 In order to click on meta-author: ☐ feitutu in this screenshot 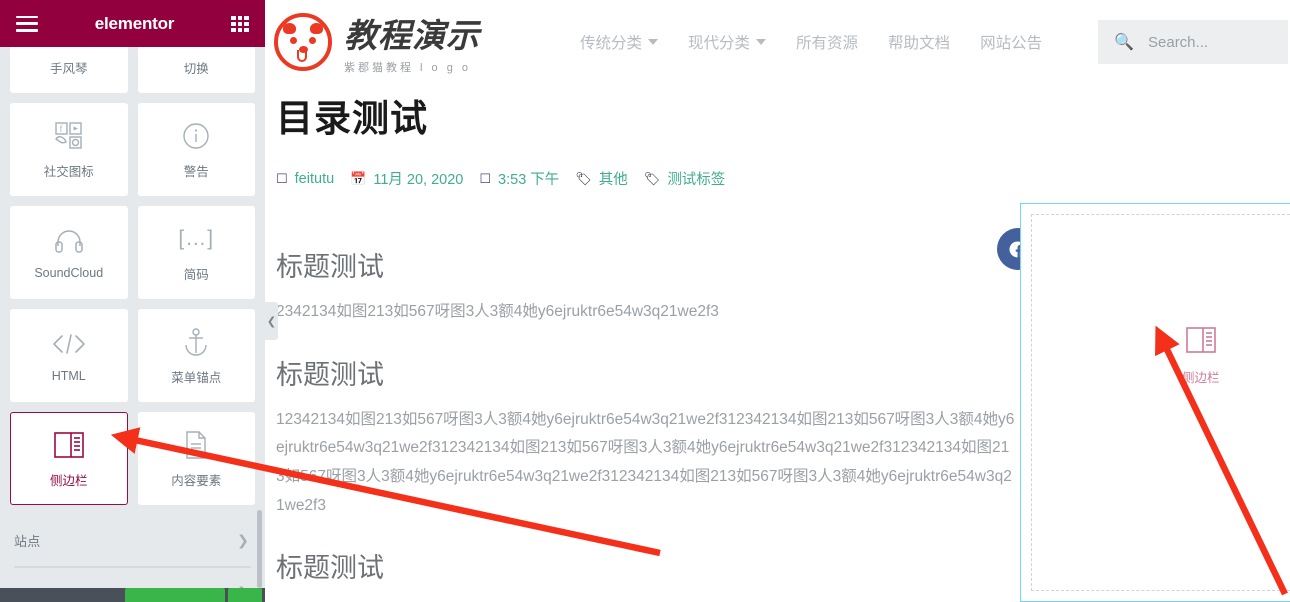, I will do `click(305, 179)`.